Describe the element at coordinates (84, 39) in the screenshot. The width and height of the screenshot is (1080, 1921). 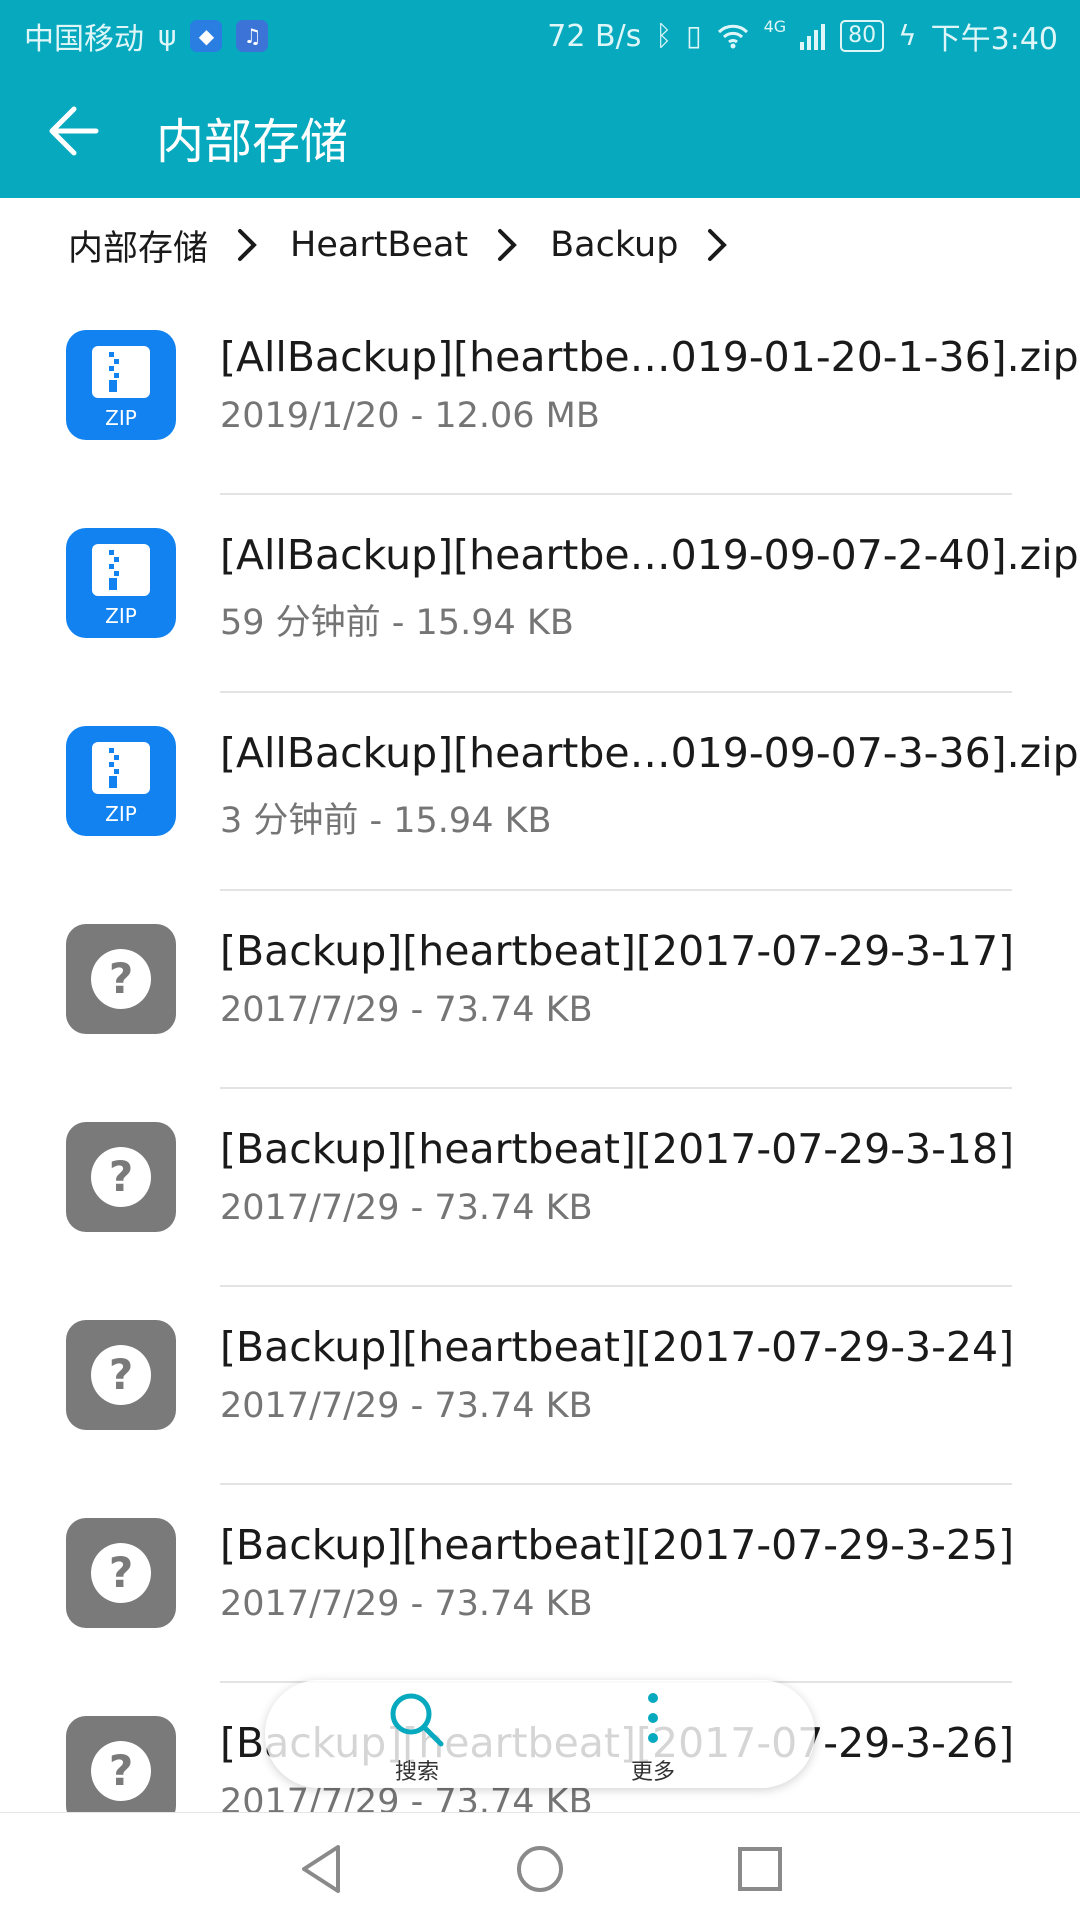
I see `carrier-label: 中国移动` at that location.